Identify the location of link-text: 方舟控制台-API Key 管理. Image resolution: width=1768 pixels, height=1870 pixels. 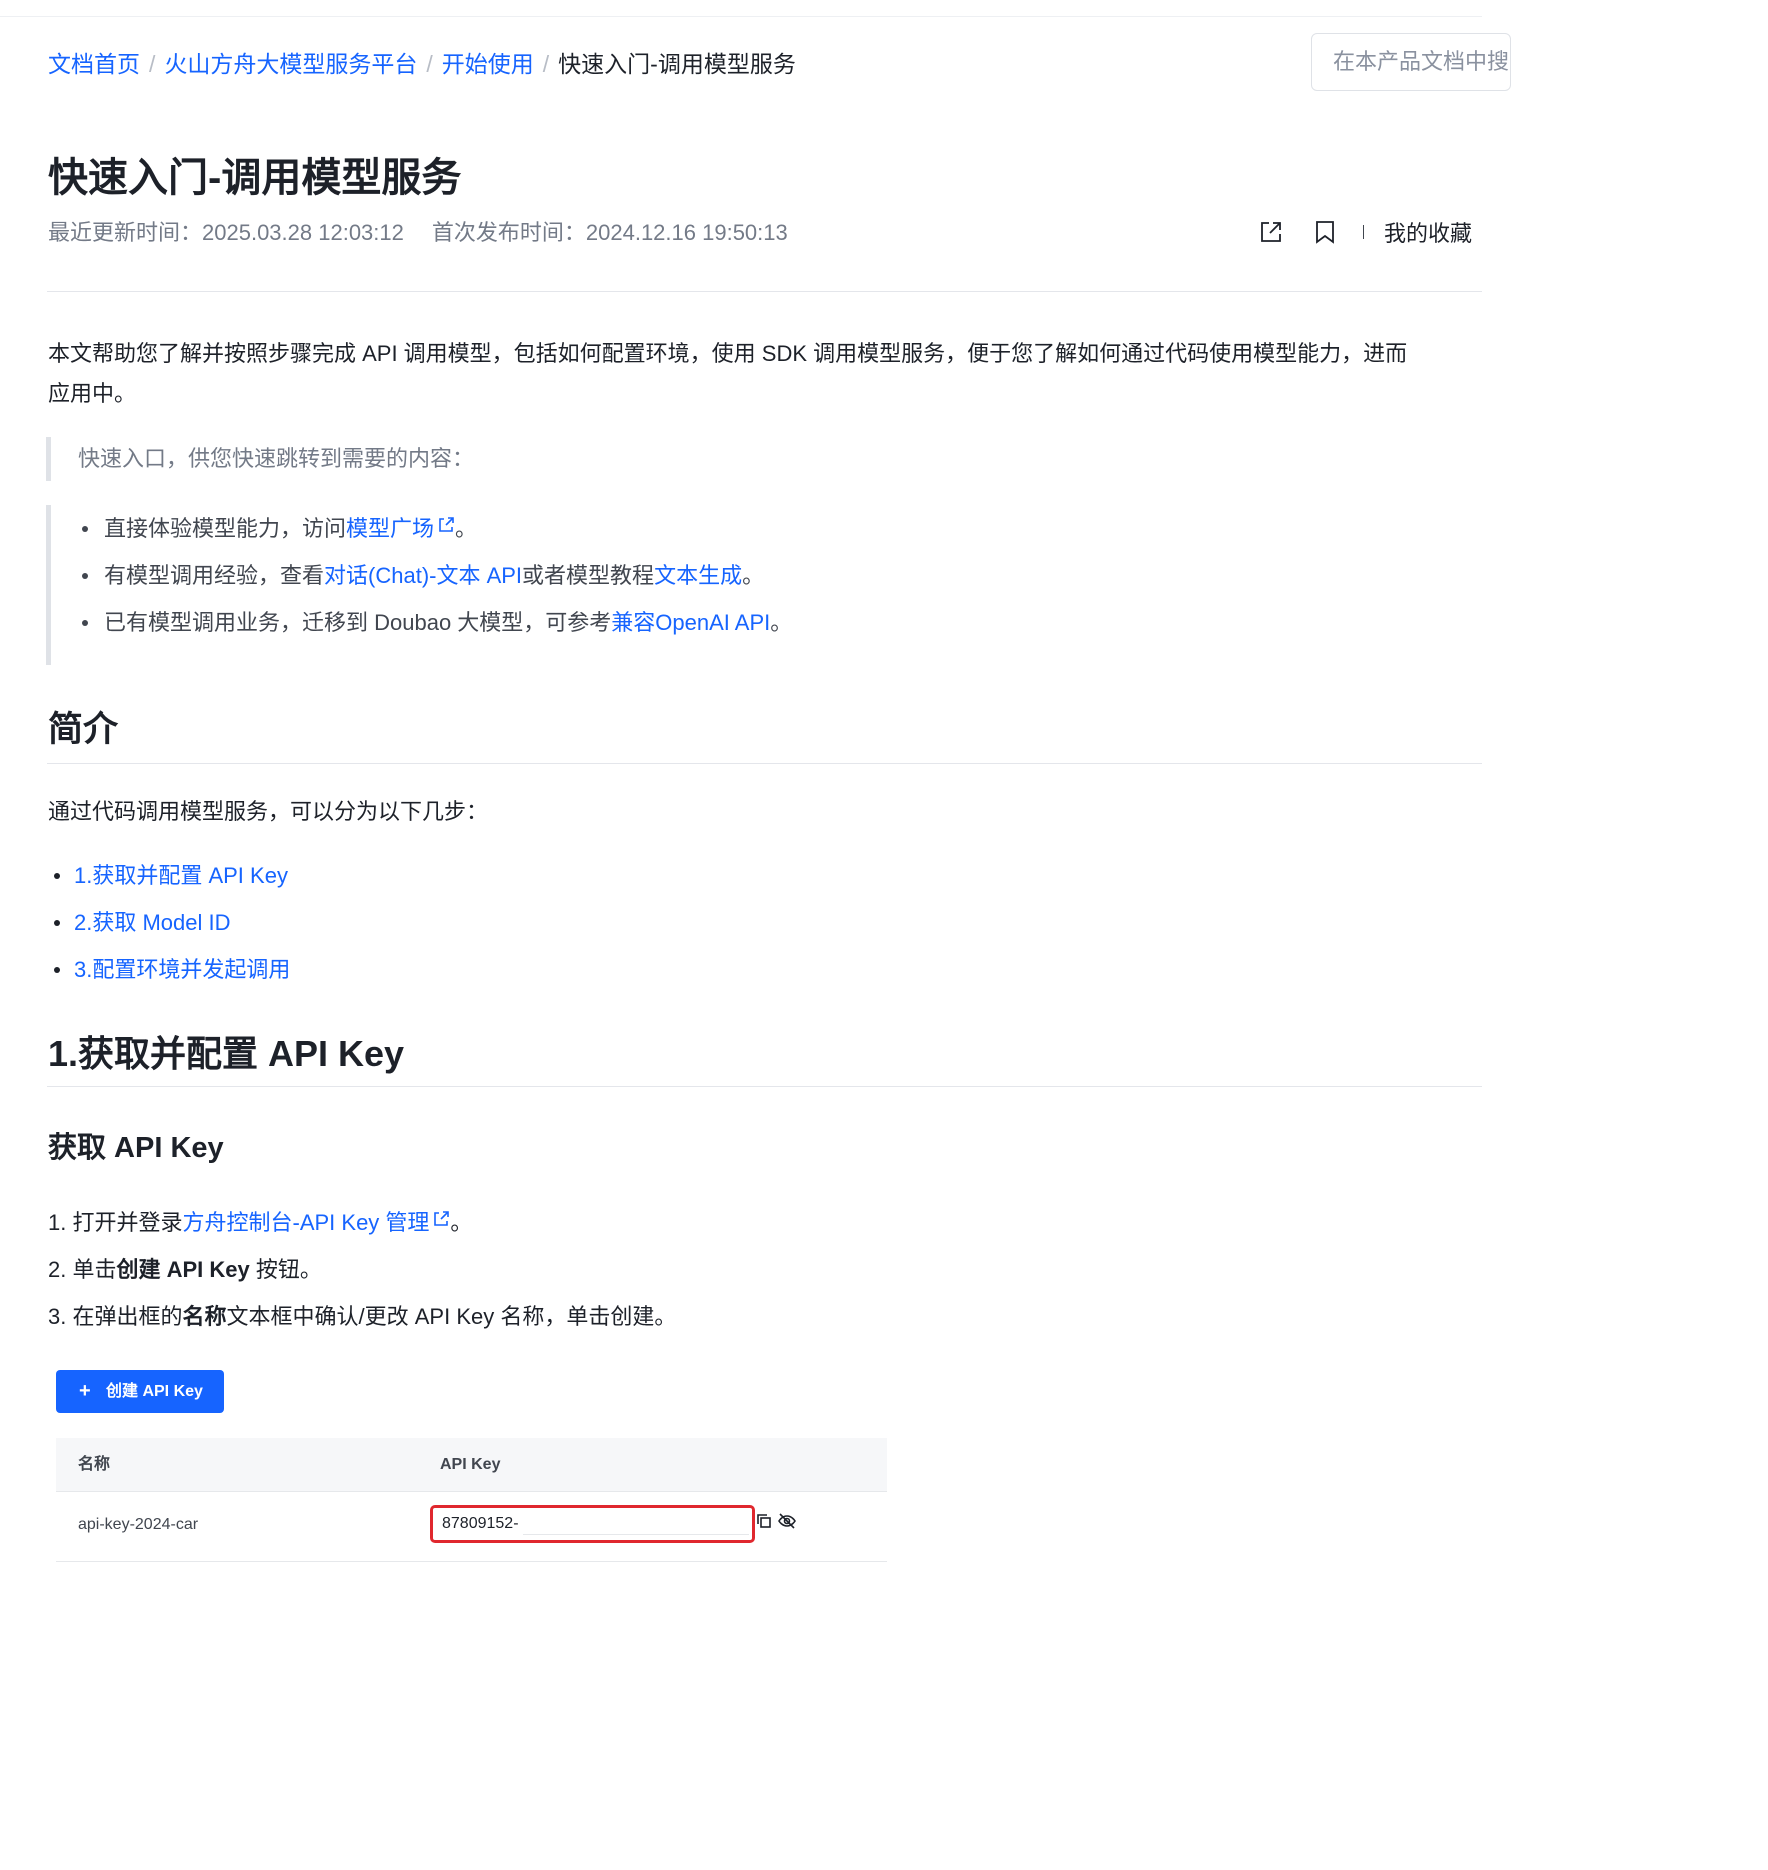
(306, 1222).